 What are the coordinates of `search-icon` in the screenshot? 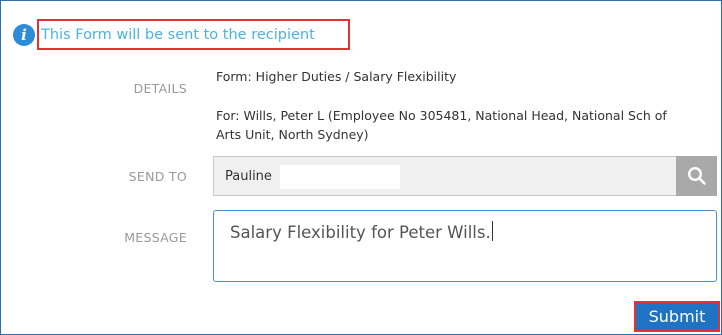 It's located at (696, 175).